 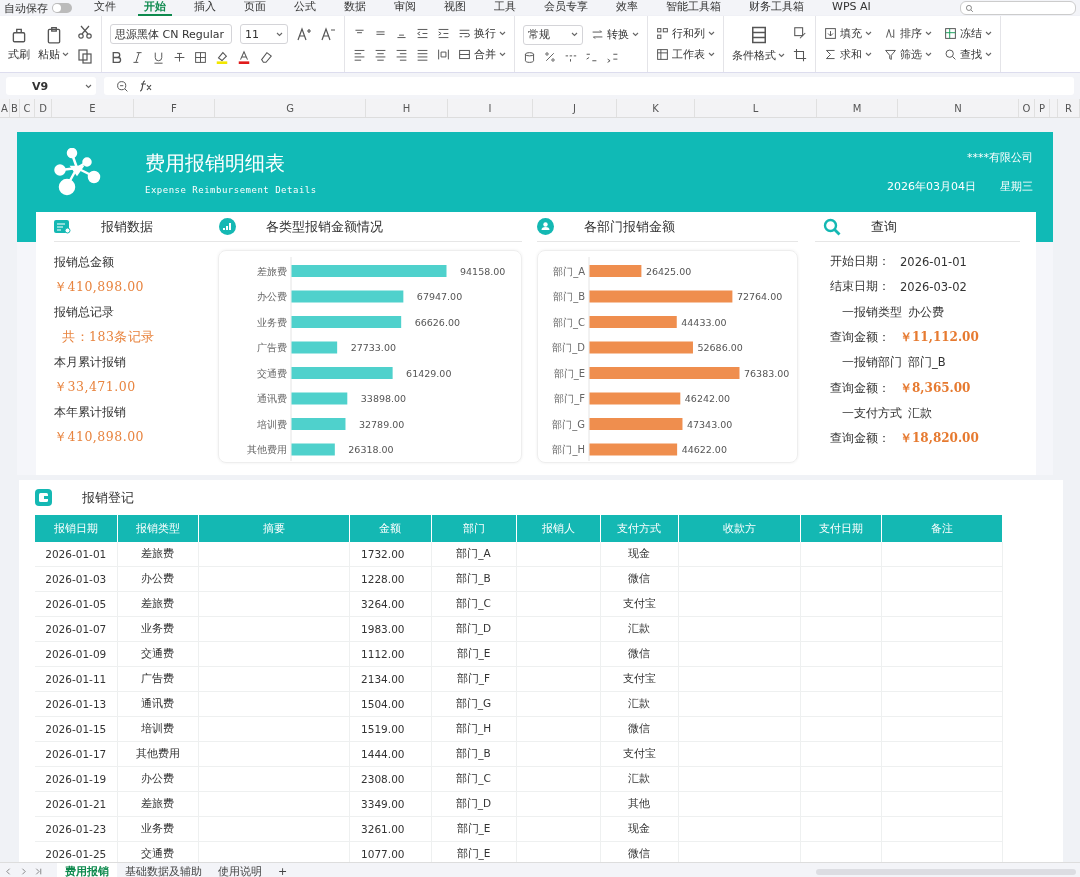 What do you see at coordinates (589, 86) in the screenshot?
I see `formula-field` at bounding box center [589, 86].